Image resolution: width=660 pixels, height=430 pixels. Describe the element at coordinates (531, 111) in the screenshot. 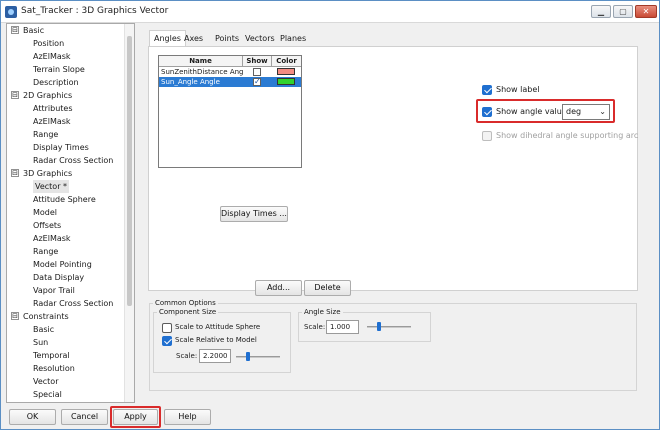

I see `show-angle-value-label: Show angle value` at that location.